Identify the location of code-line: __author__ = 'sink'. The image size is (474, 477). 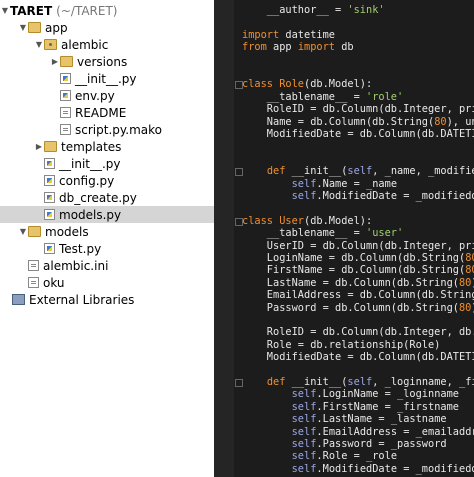
(313, 10).